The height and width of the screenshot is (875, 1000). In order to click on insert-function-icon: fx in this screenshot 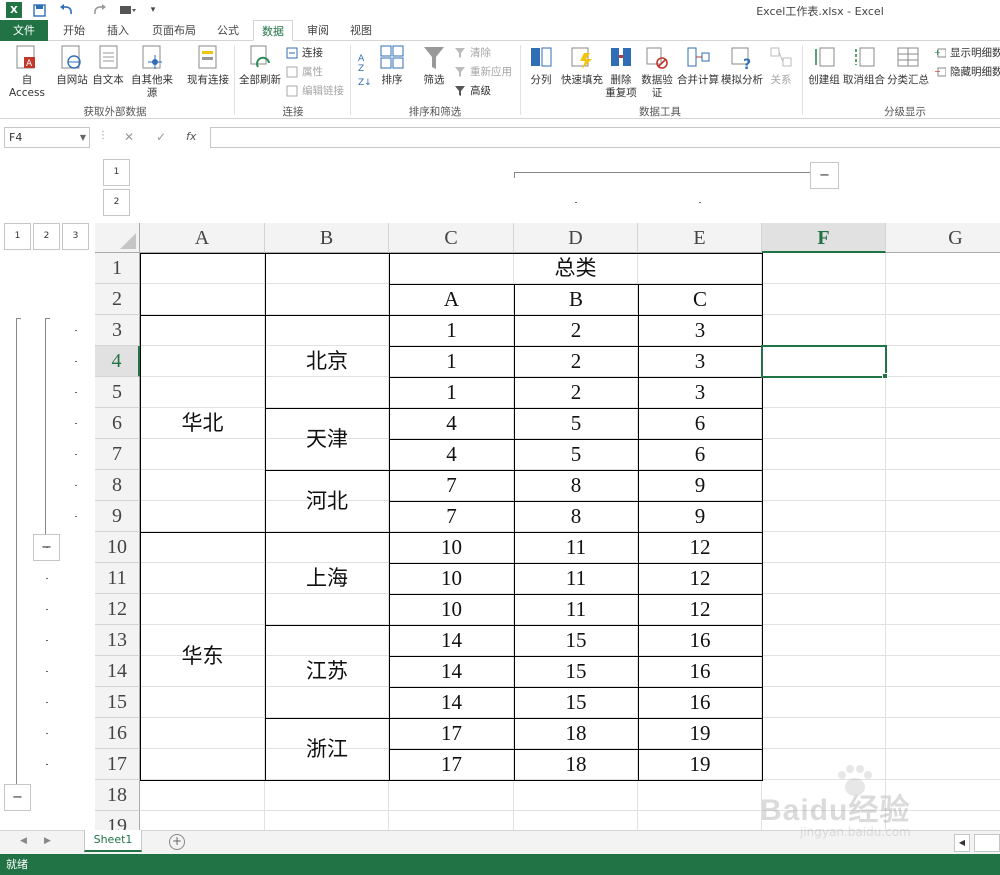, I will do `click(191, 136)`.